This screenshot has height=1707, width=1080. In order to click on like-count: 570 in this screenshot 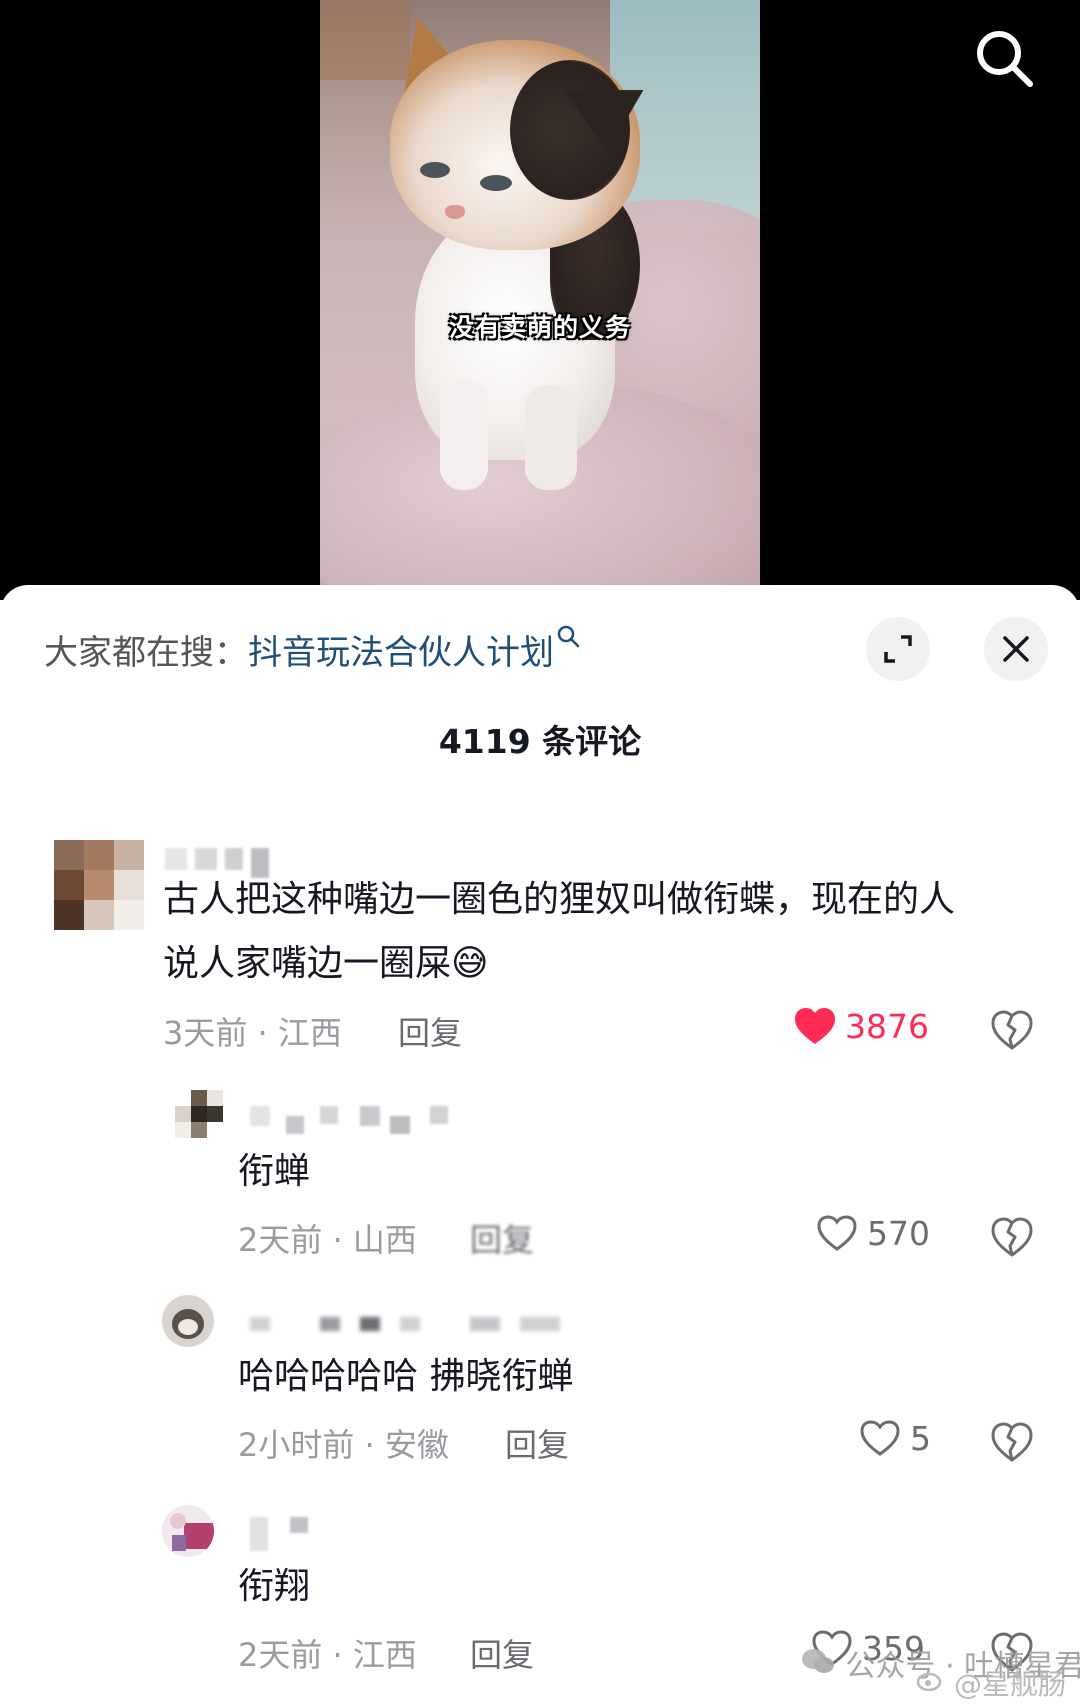, I will do `click(898, 1233)`.